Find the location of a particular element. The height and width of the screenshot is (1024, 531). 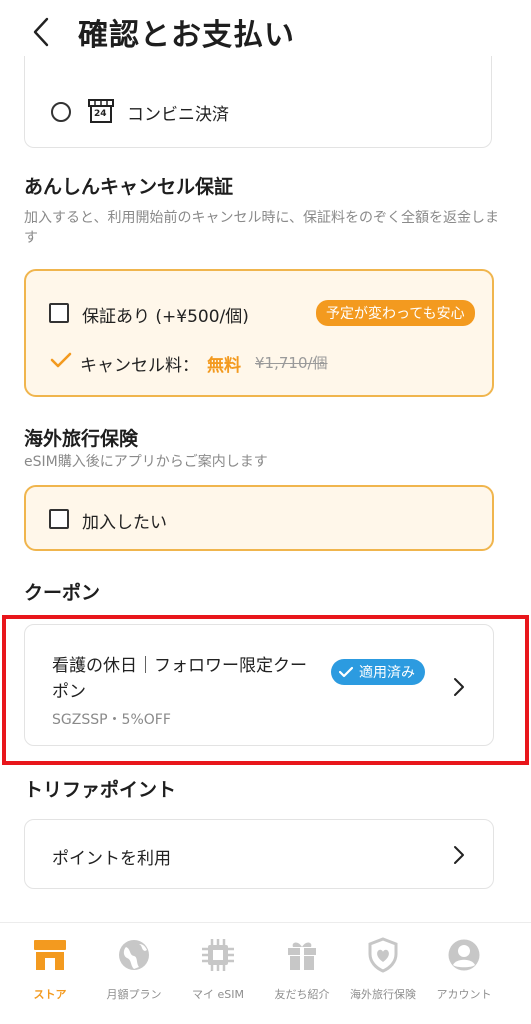

use-points-label: ポイントを利用 is located at coordinates (111, 859).